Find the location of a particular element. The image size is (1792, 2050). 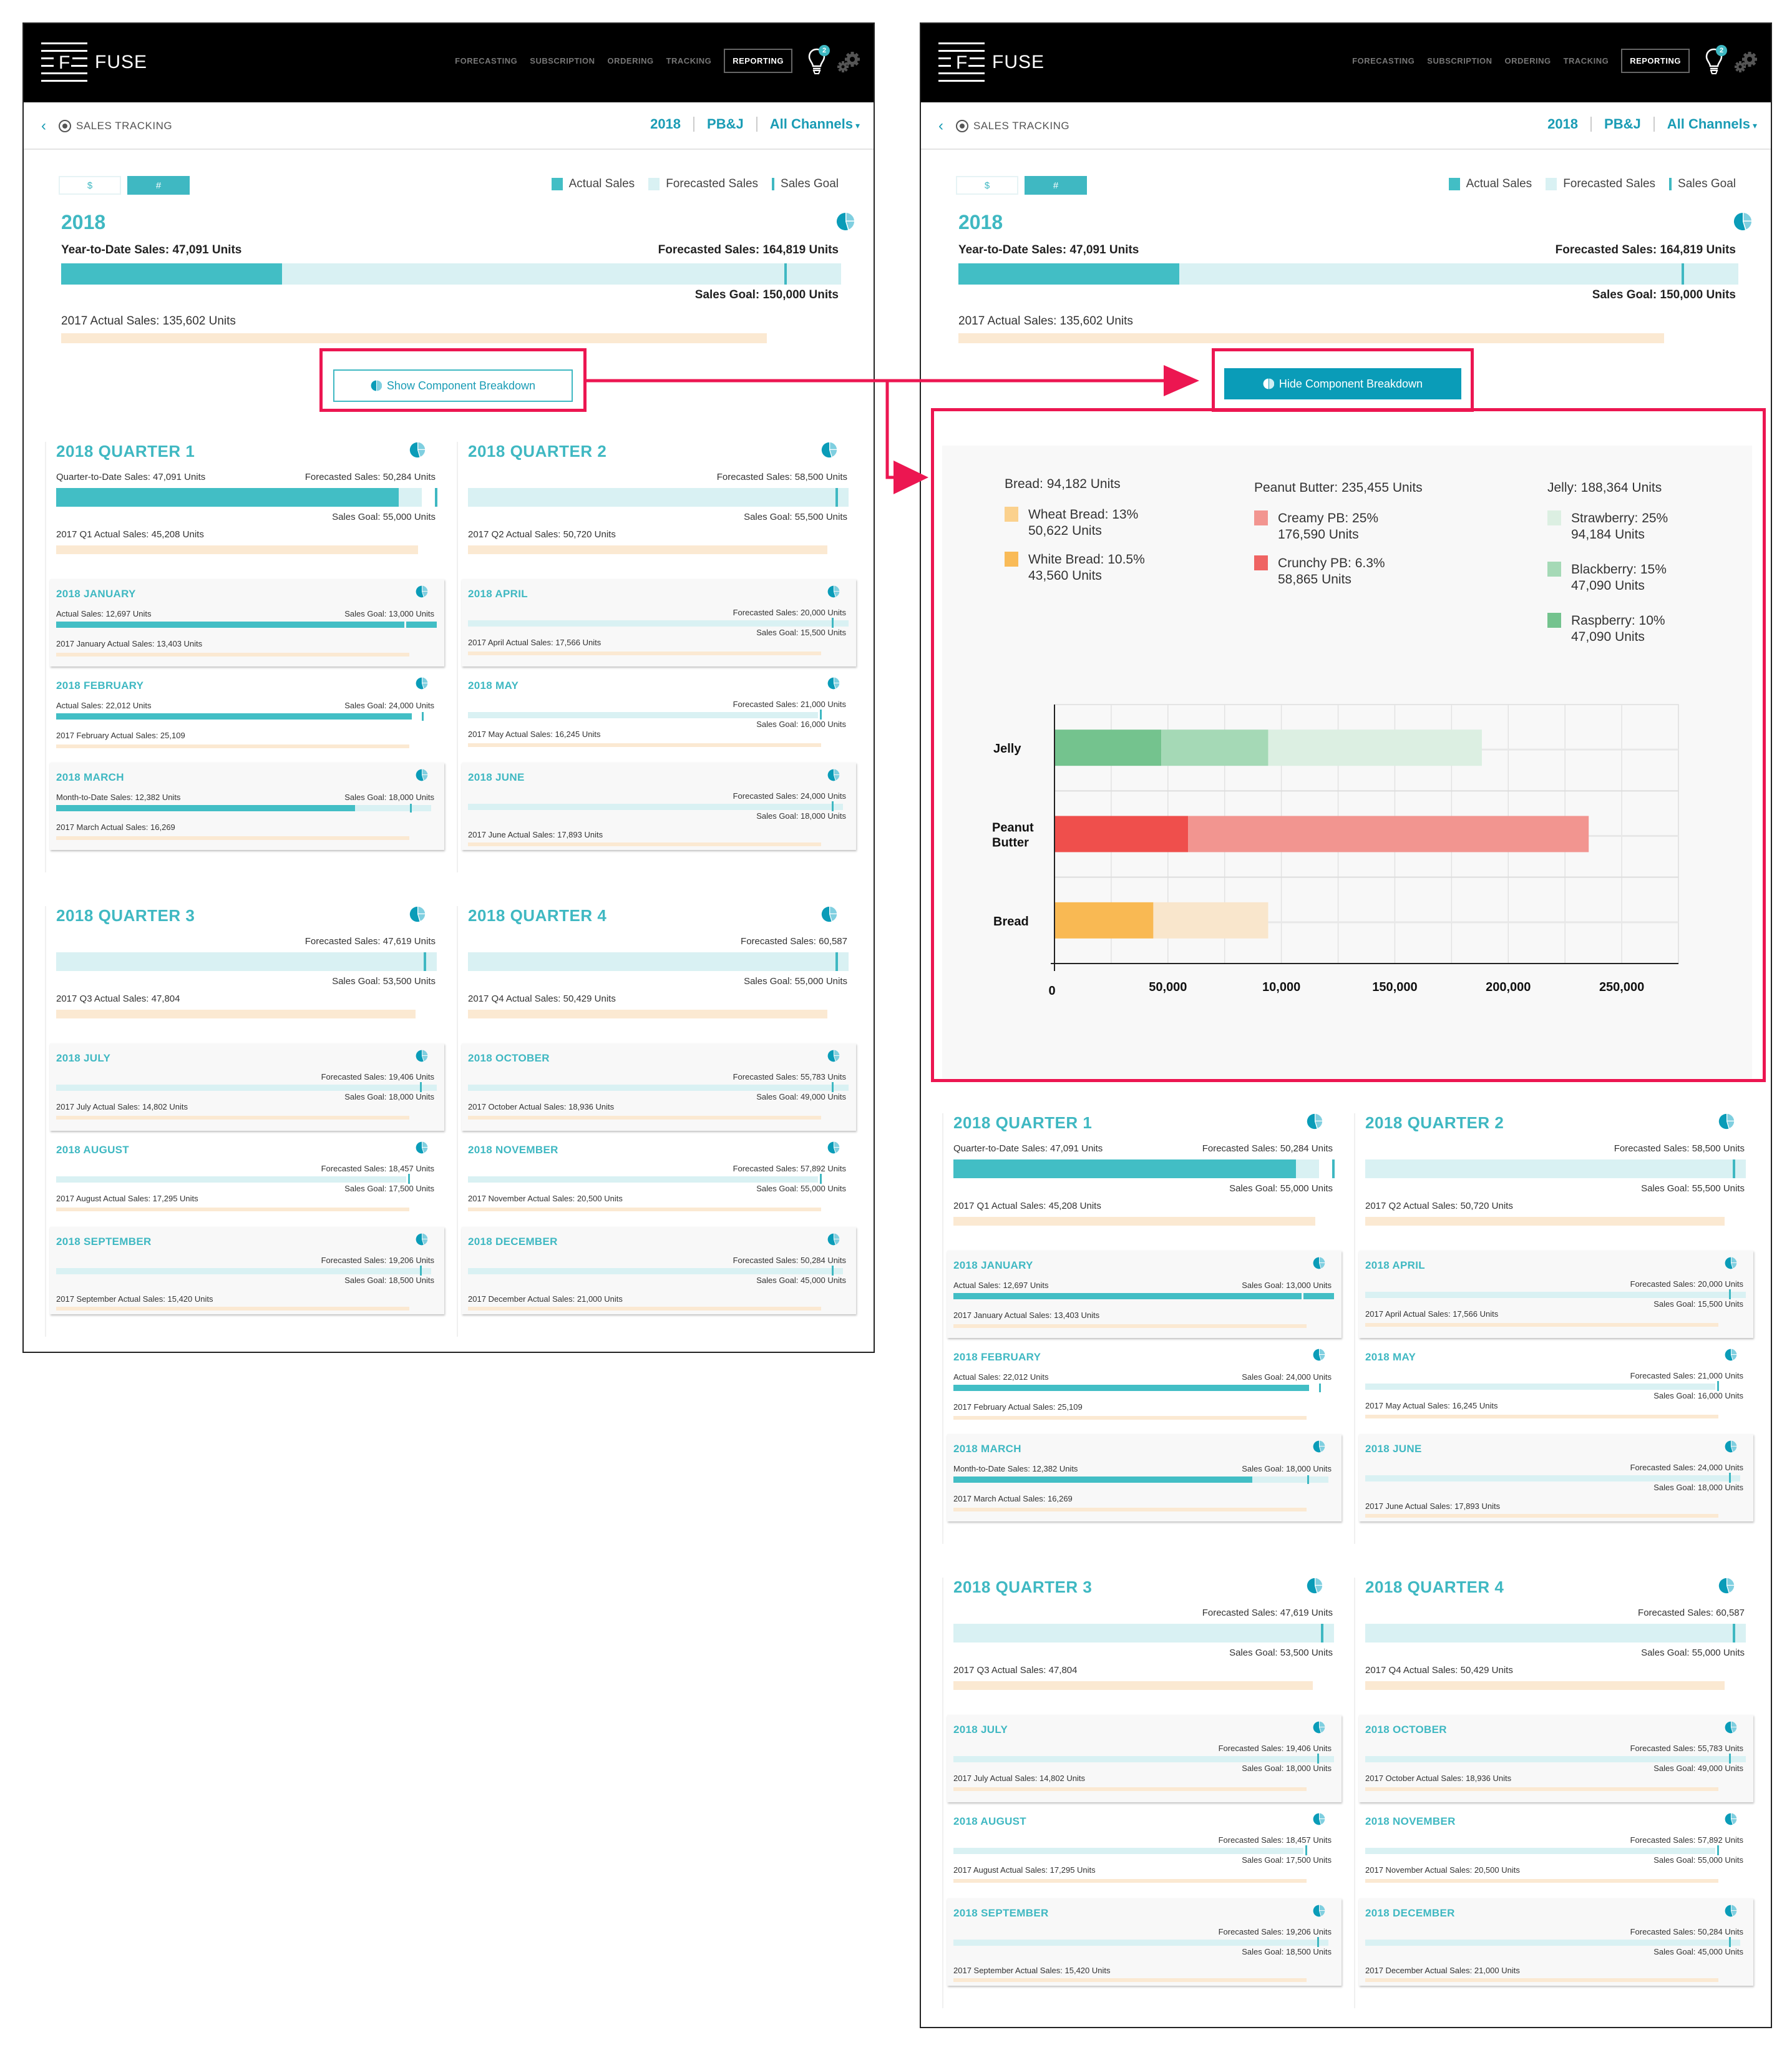

legend-actual: Actual Sales is located at coordinates (1490, 184).